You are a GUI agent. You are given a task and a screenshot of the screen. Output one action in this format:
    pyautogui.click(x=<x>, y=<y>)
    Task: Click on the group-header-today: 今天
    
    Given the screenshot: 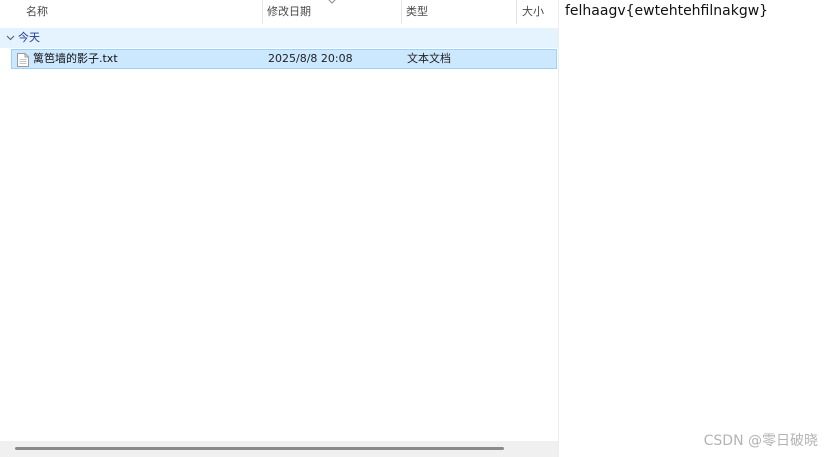 What is the action you would take?
    pyautogui.click(x=279, y=38)
    